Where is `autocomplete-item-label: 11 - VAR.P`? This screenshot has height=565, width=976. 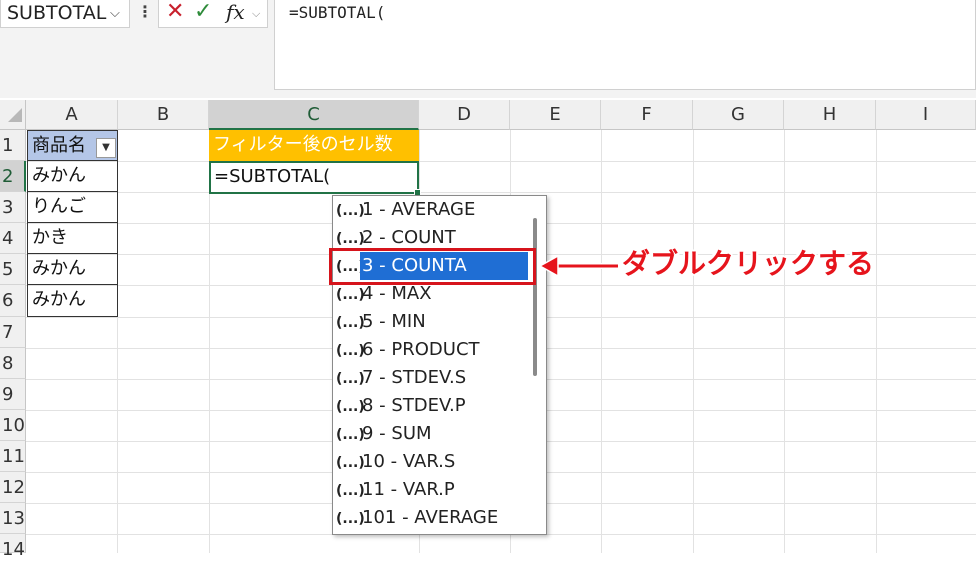 autocomplete-item-label: 11 - VAR.P is located at coordinates (408, 489).